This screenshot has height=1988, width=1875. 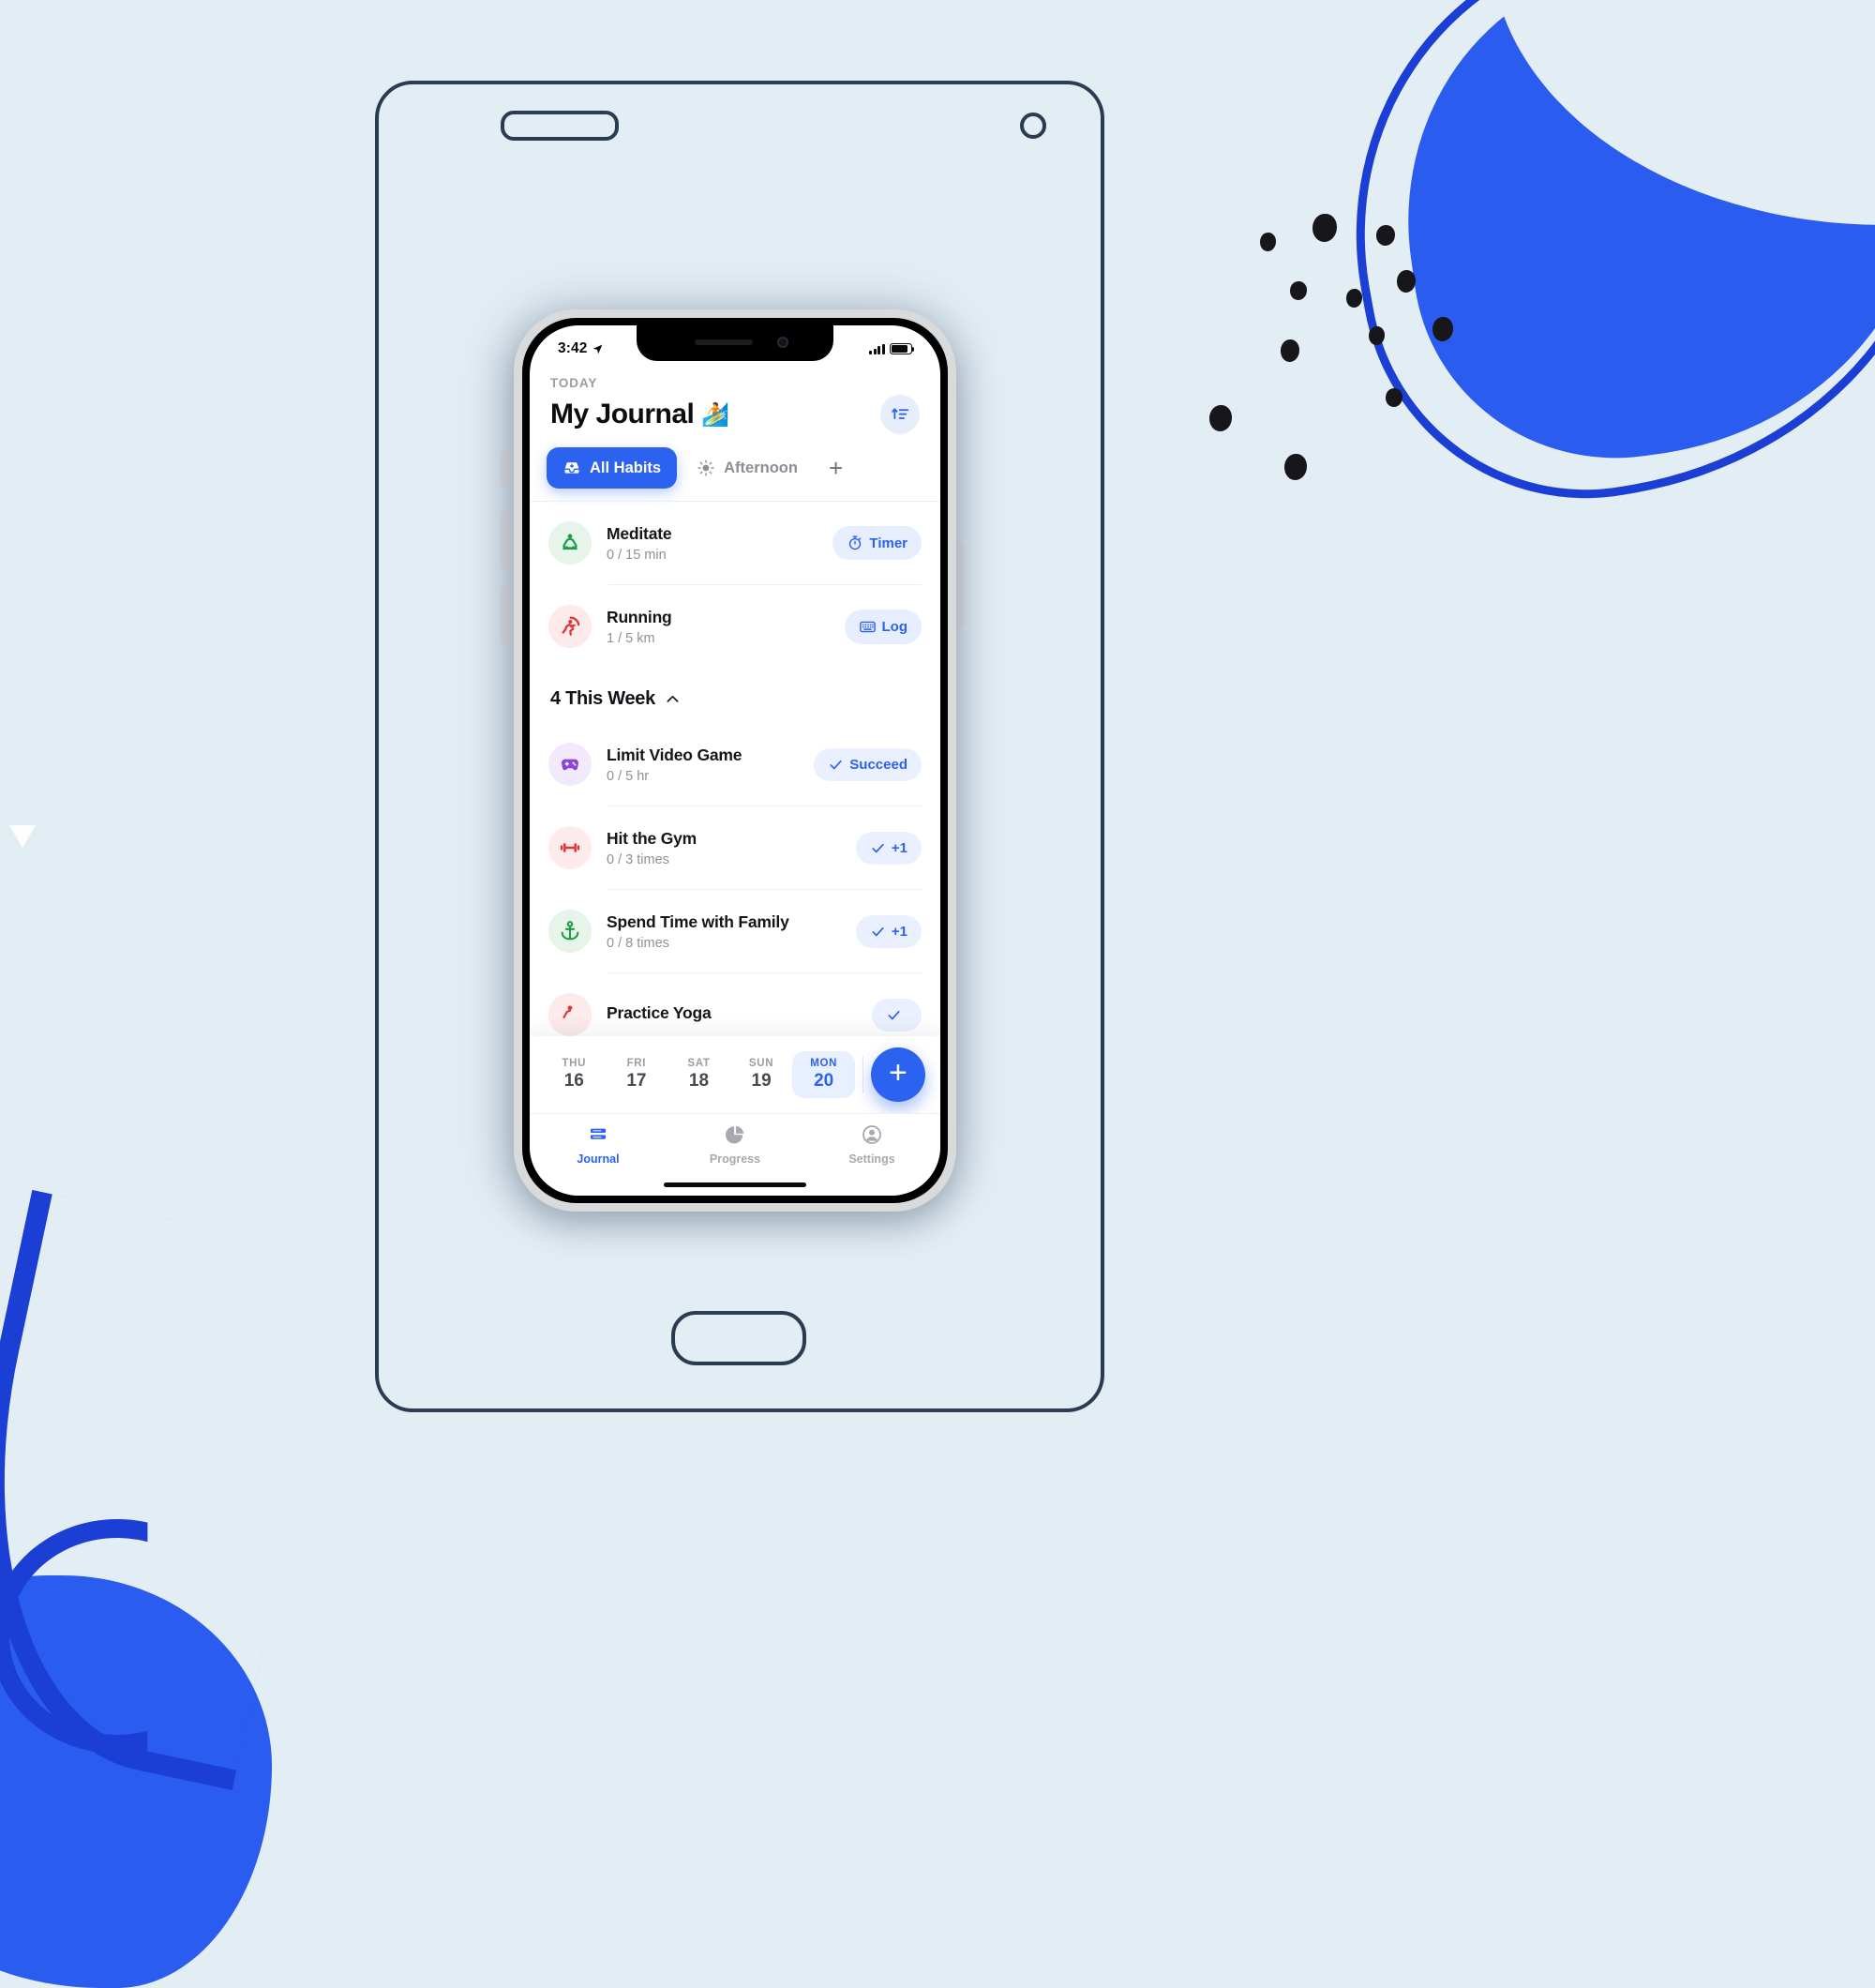 I want to click on front-camera, so click(x=782, y=343).